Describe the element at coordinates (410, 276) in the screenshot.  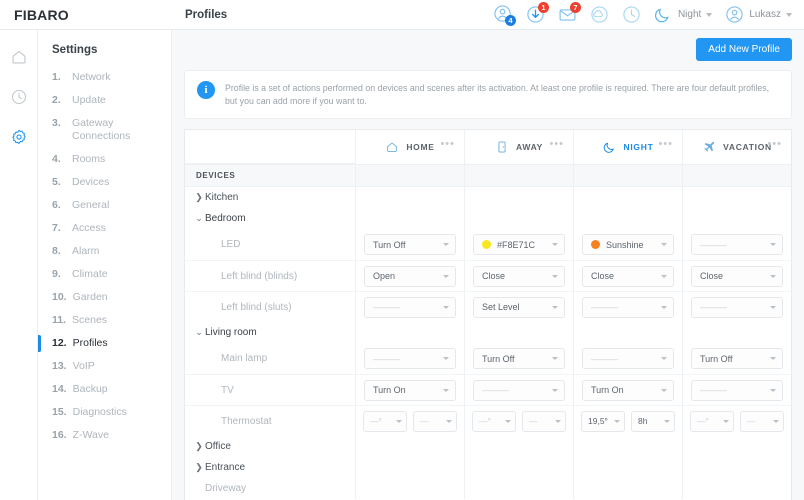
I see `action-select: Open` at that location.